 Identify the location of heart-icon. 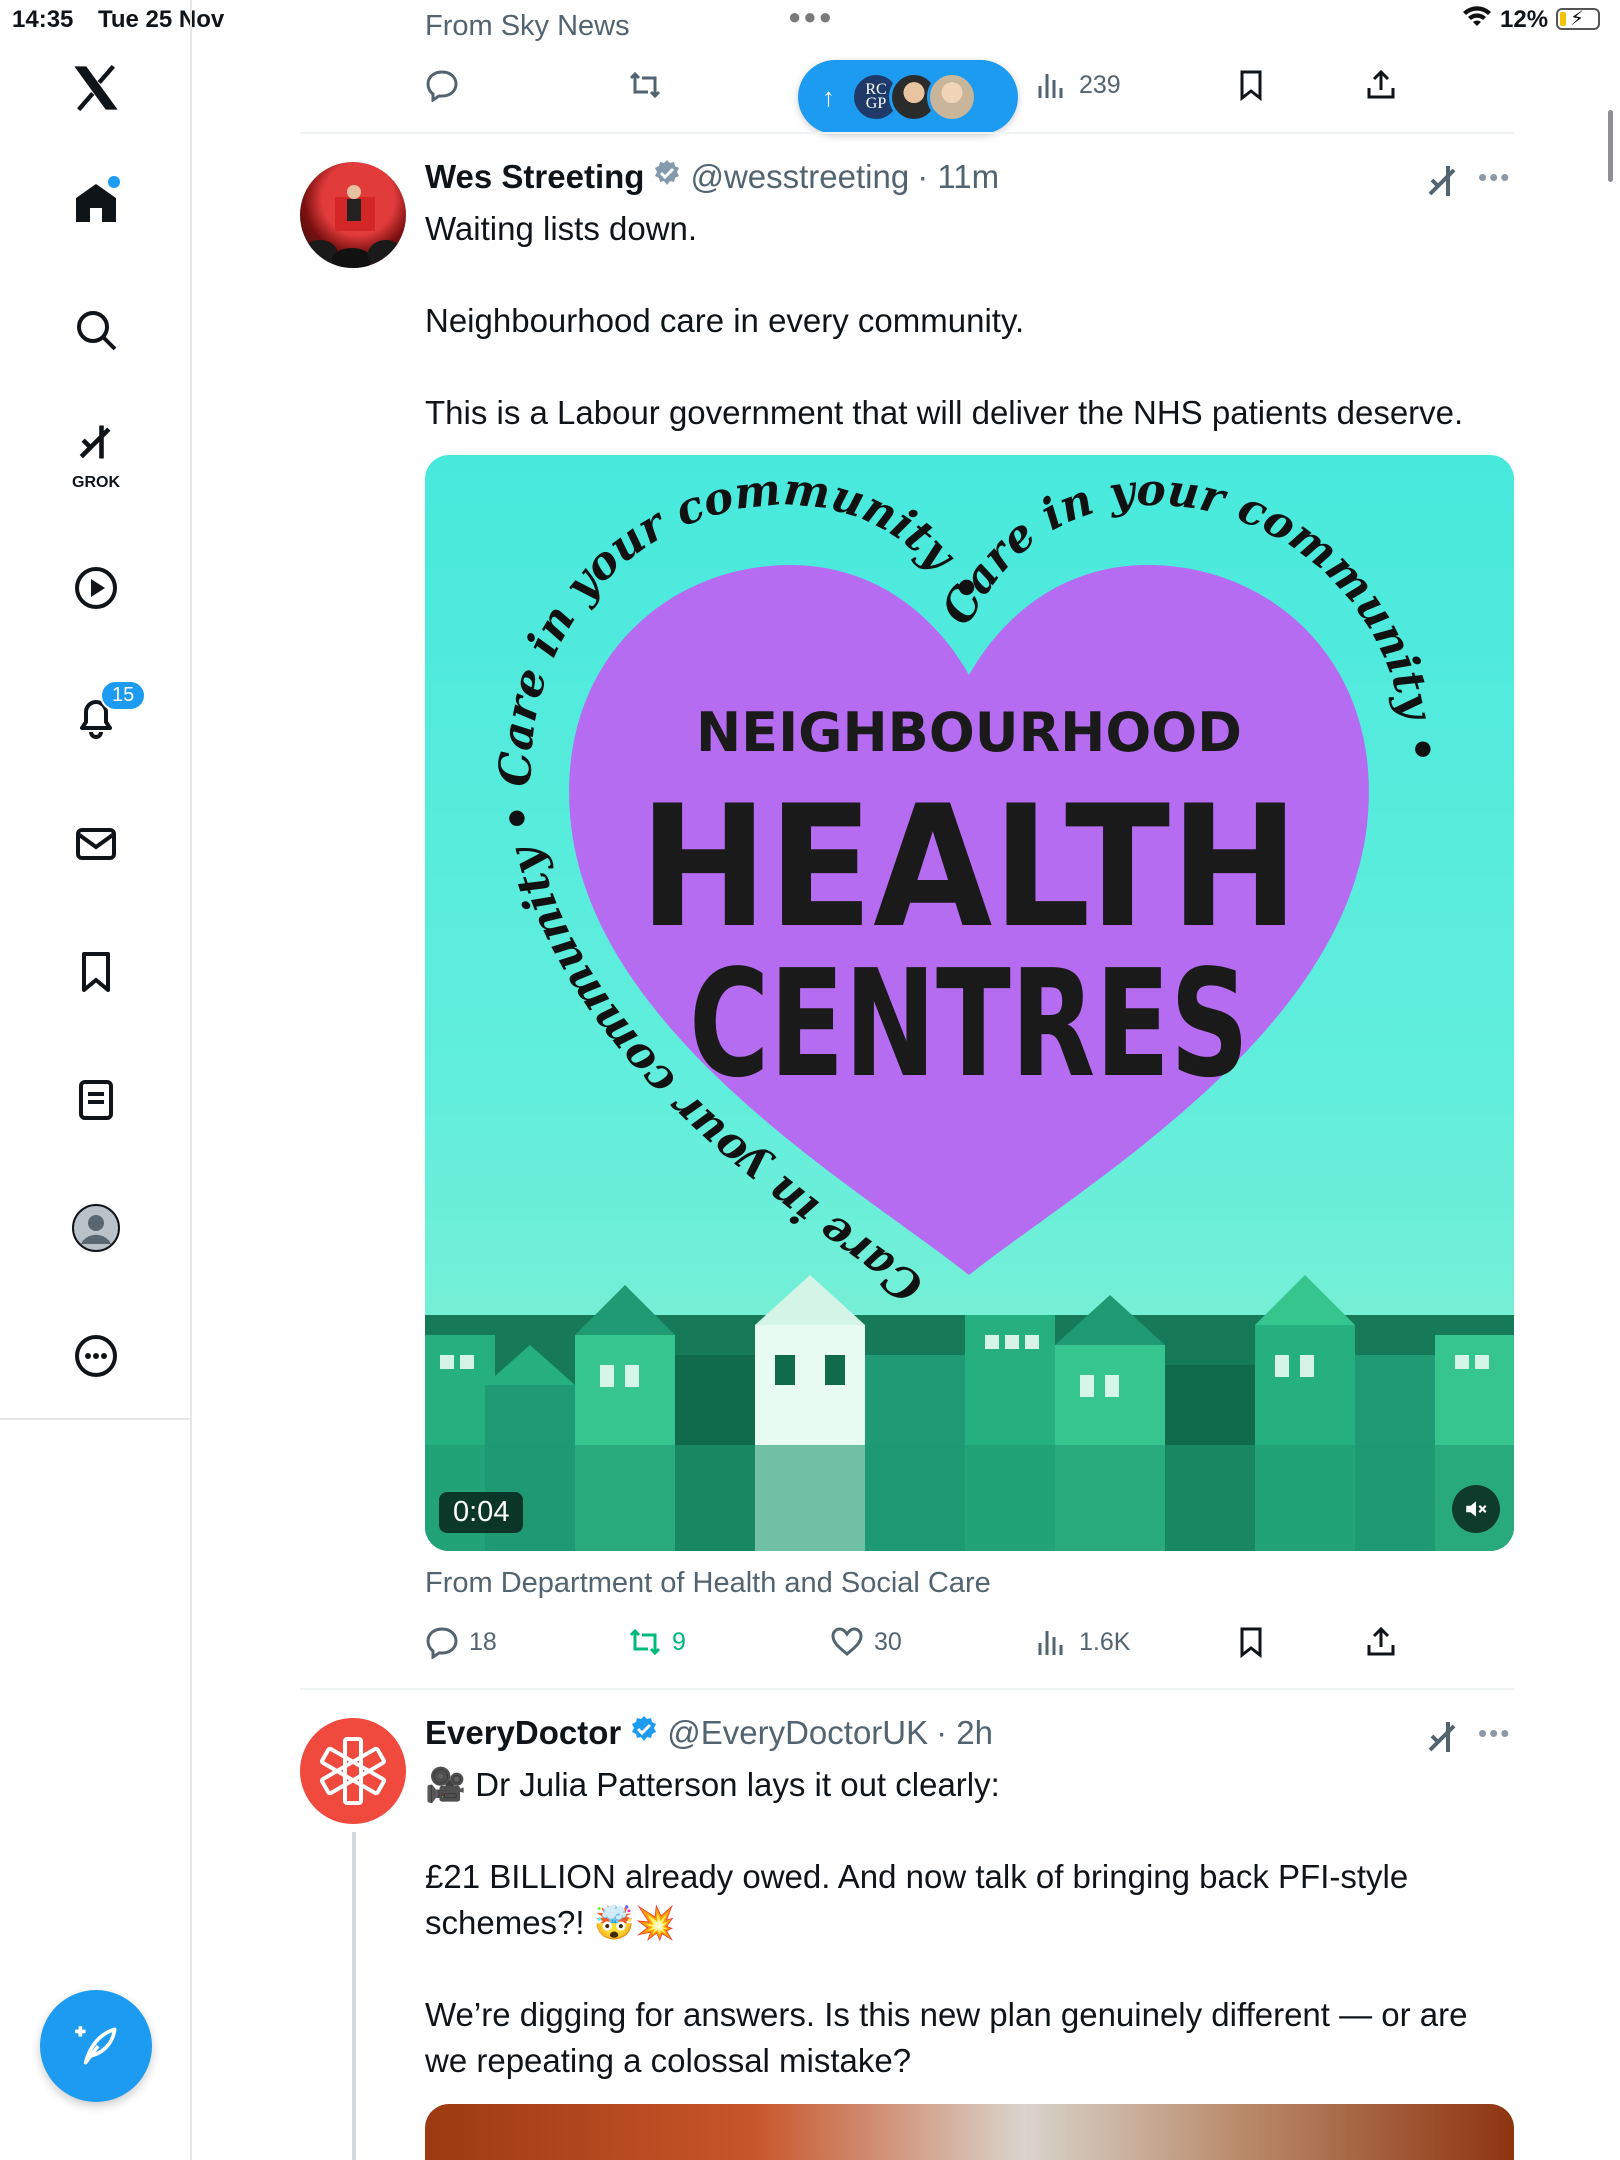
(847, 1641).